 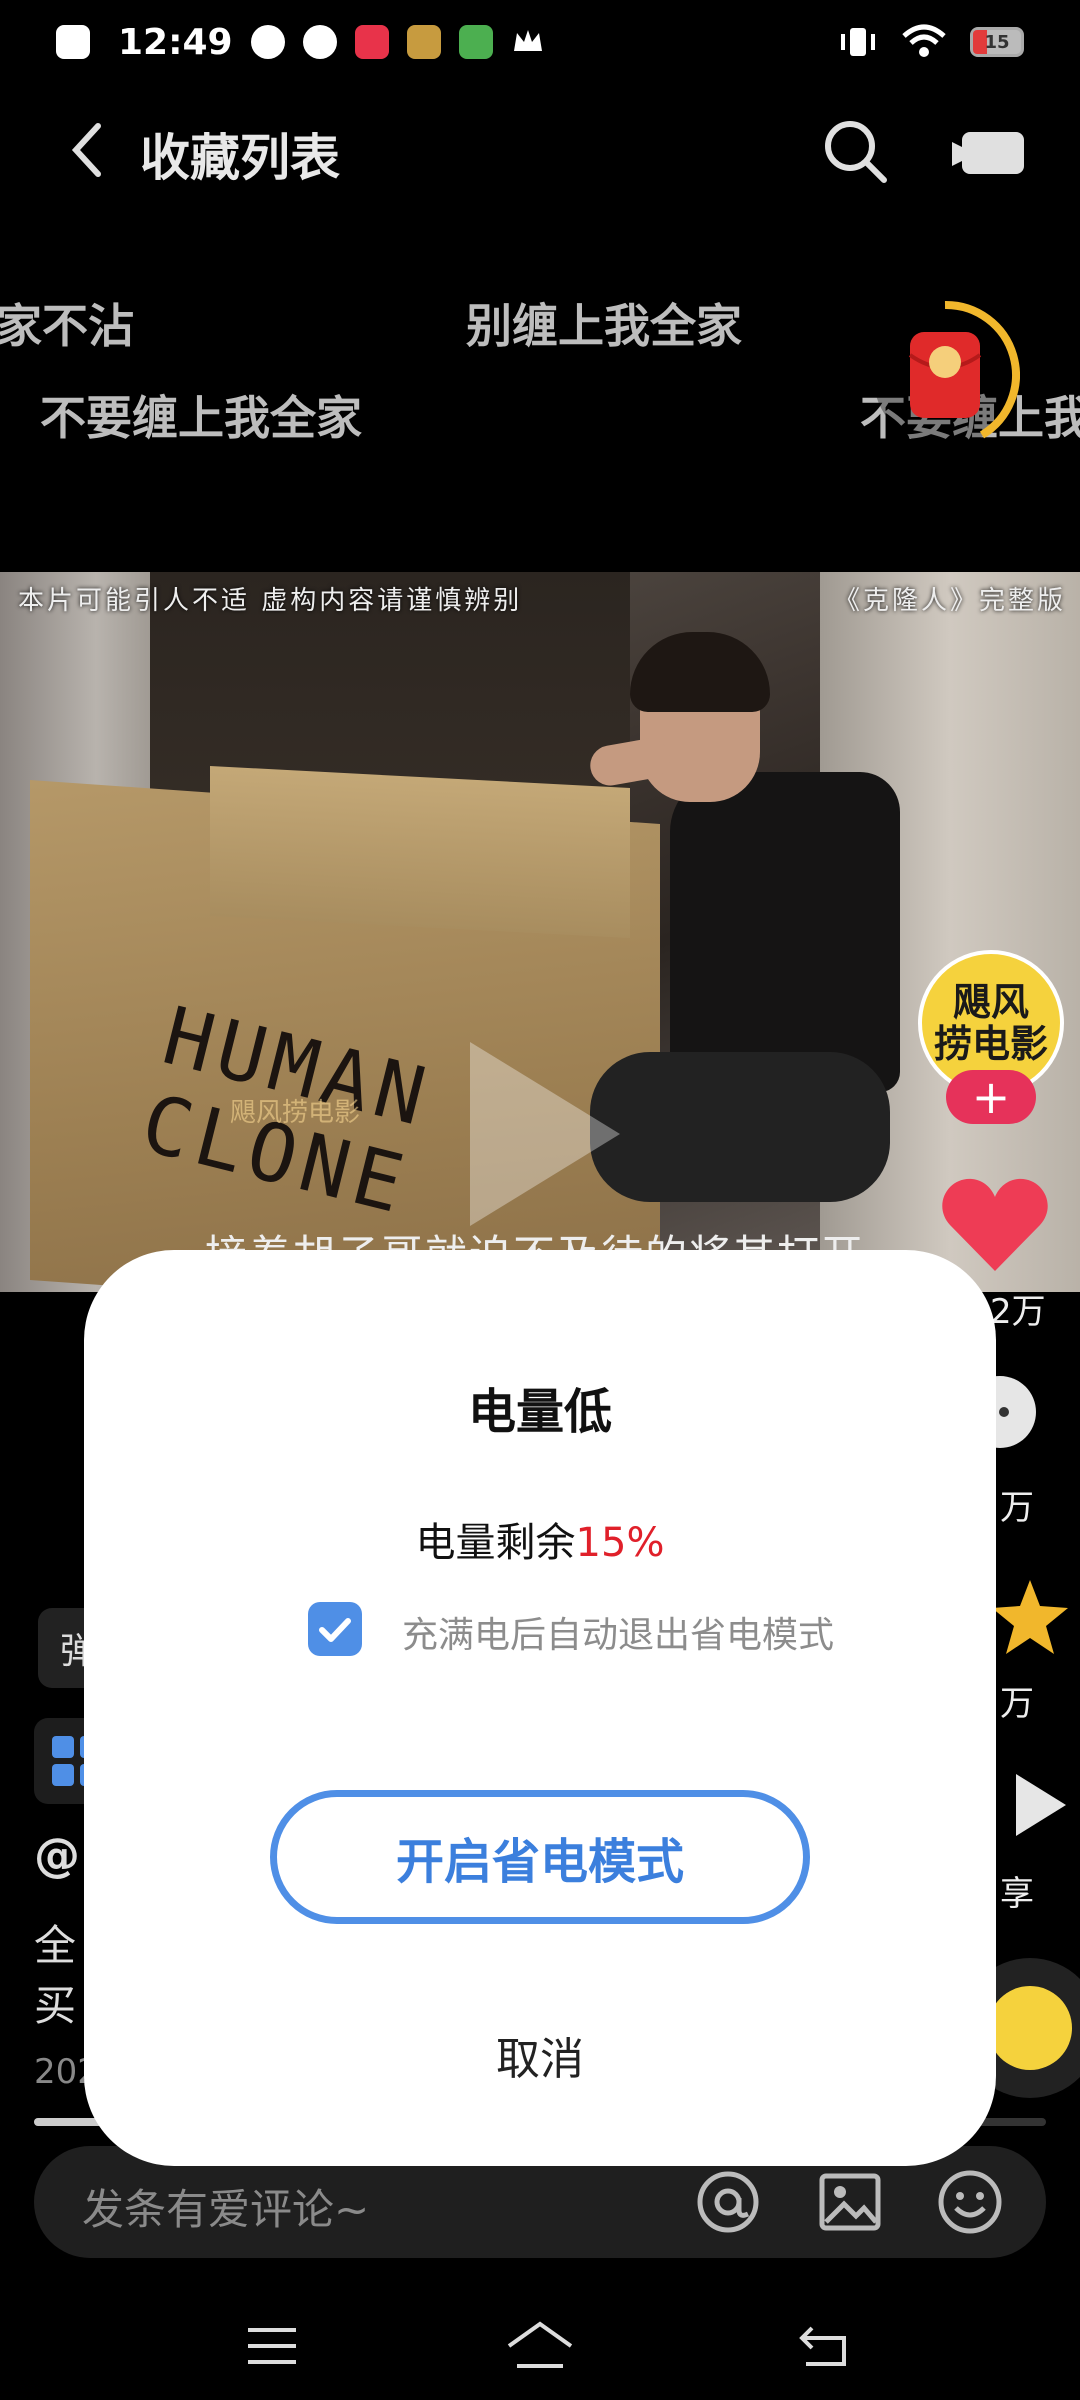 I want to click on battery-icon: 15, so click(x=997, y=42).